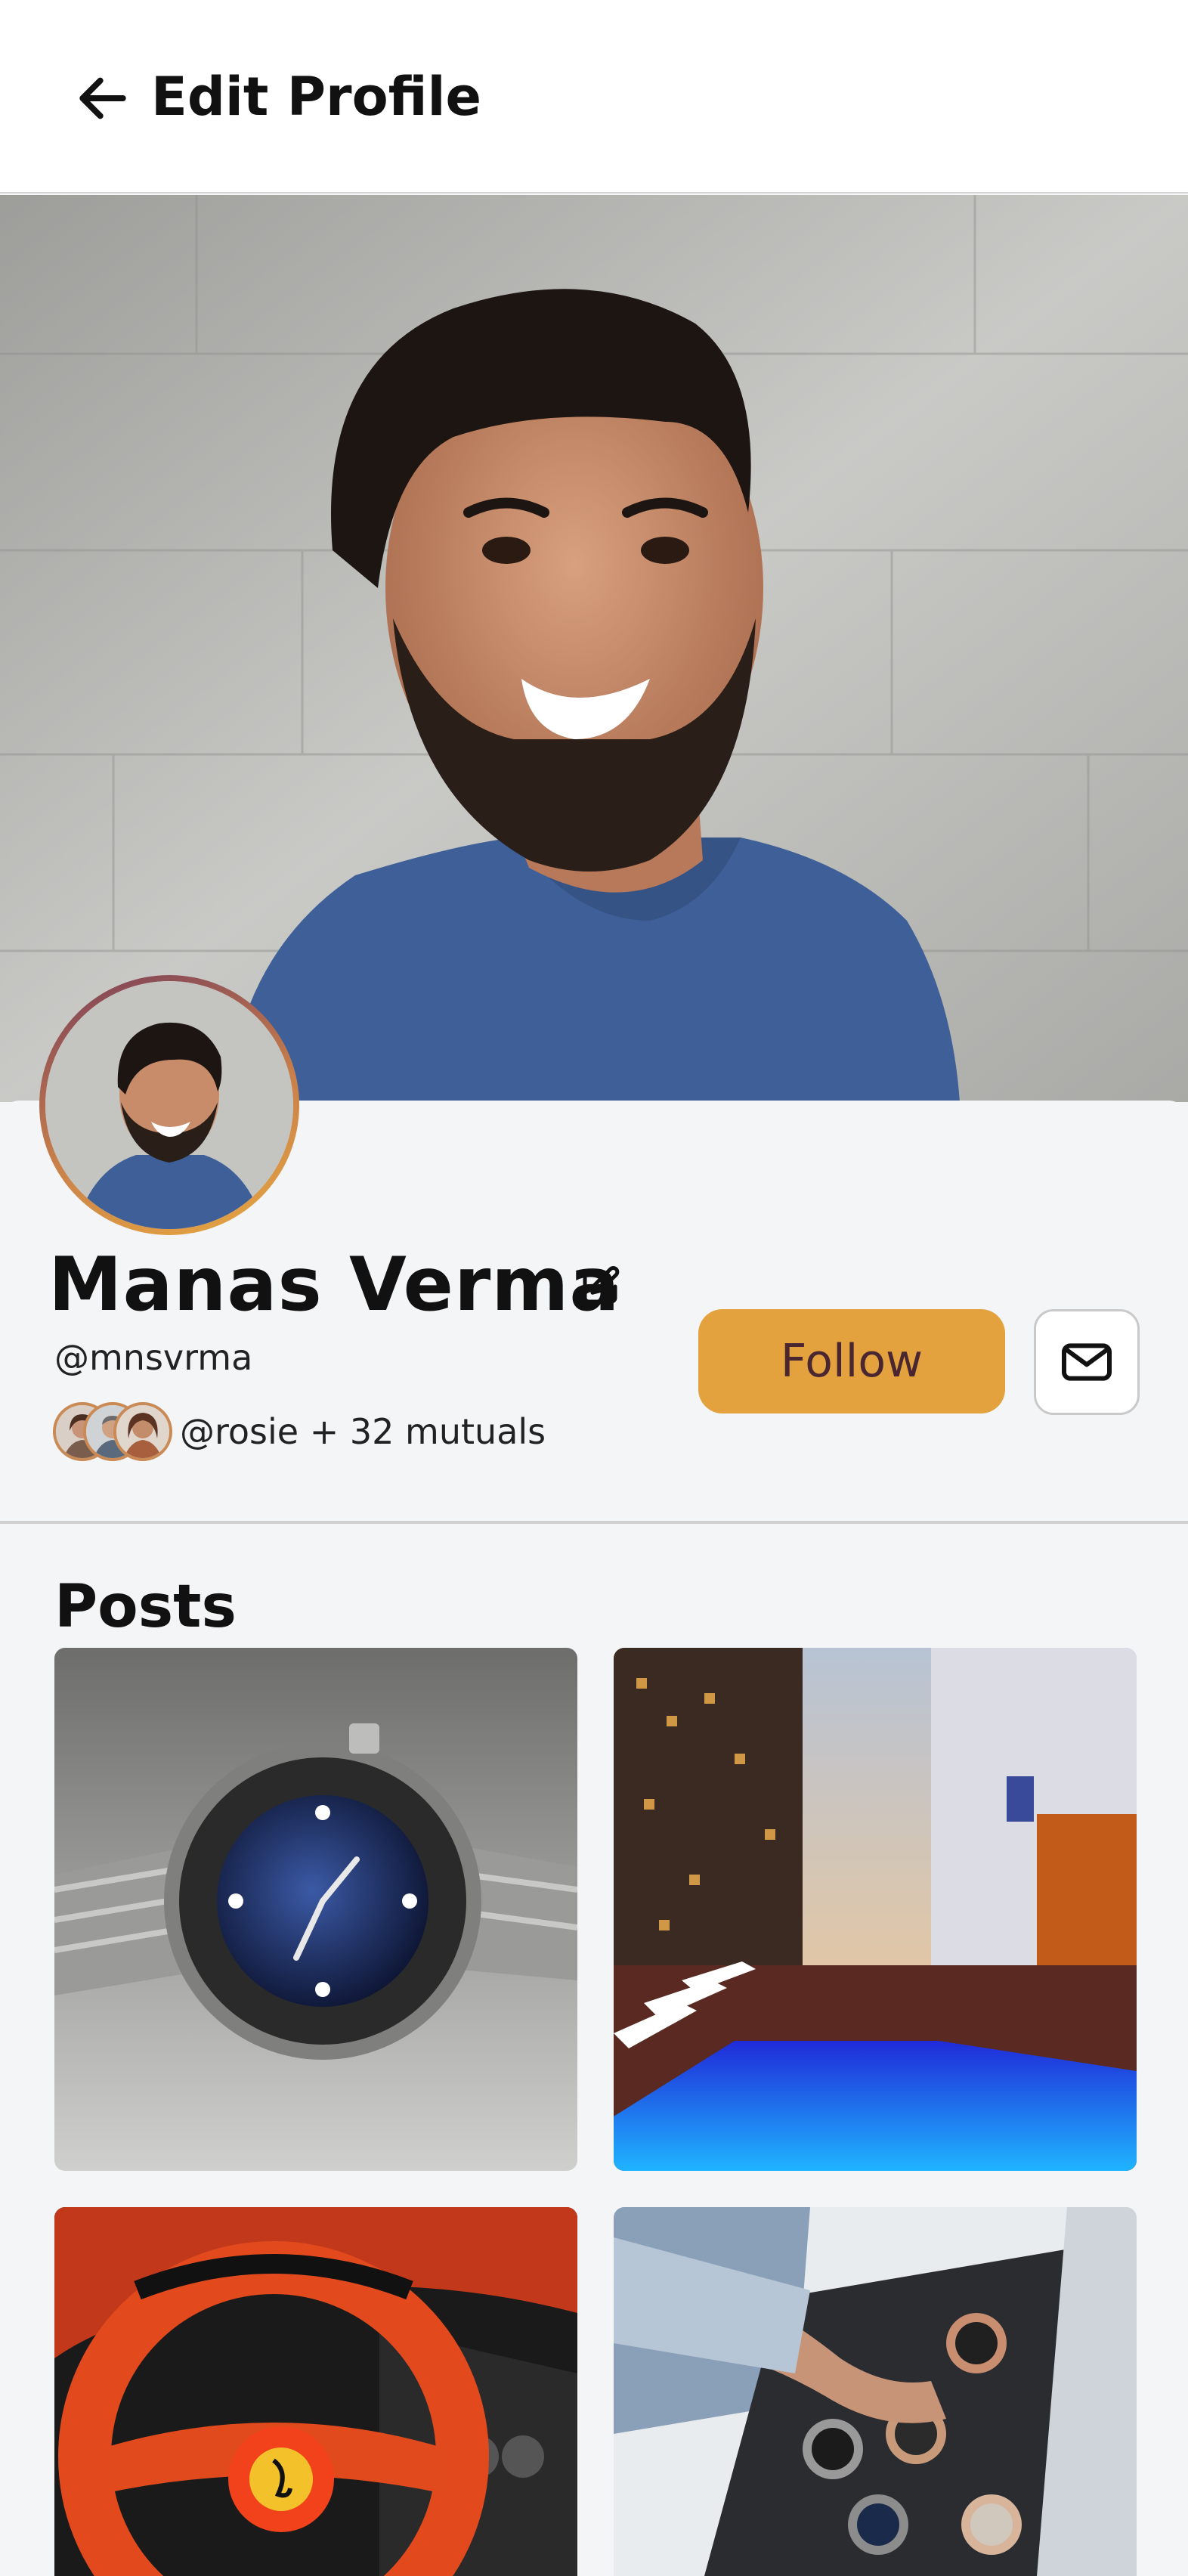 The width and height of the screenshot is (1188, 2576). I want to click on back-button, so click(103, 99).